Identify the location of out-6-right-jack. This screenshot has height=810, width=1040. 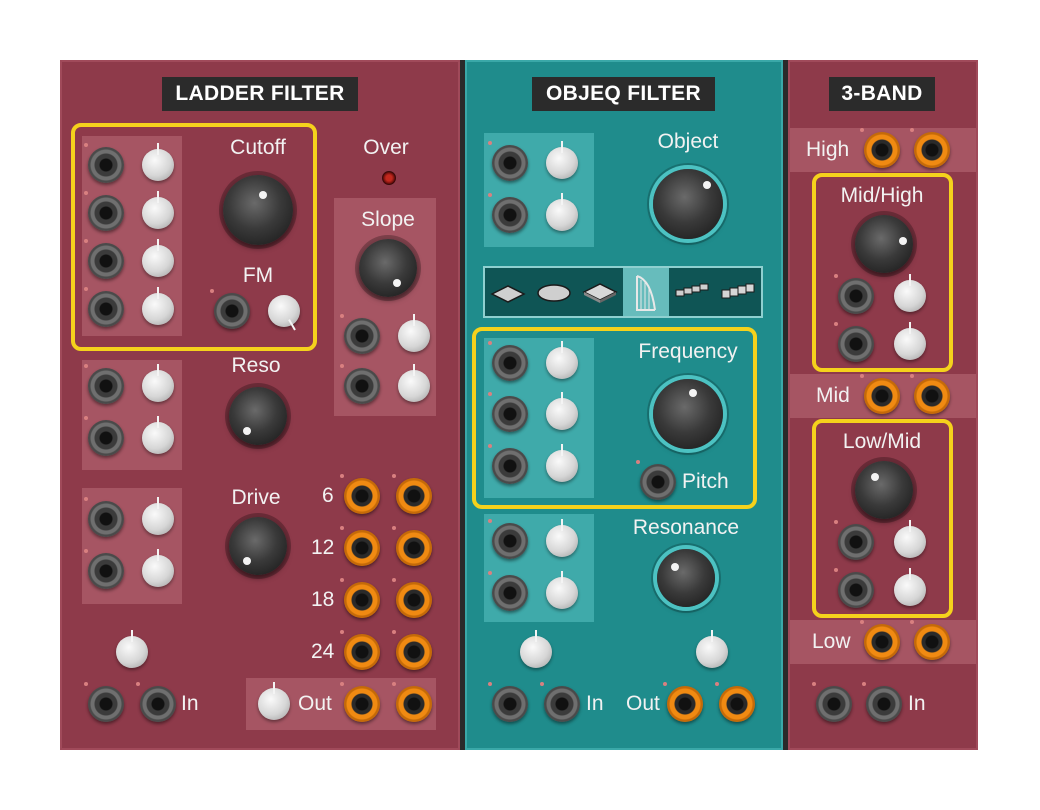
(412, 494).